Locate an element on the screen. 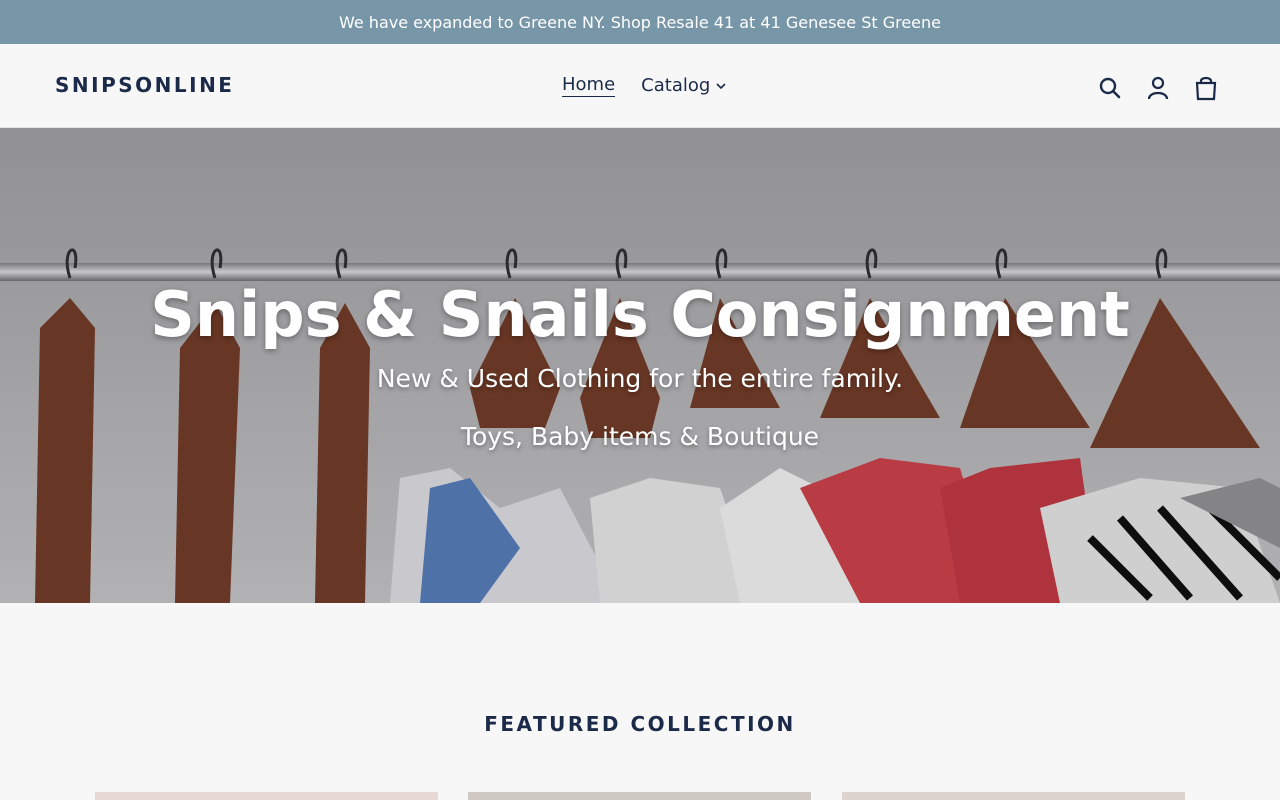  nav-catalog-label: Catalog is located at coordinates (676, 85).